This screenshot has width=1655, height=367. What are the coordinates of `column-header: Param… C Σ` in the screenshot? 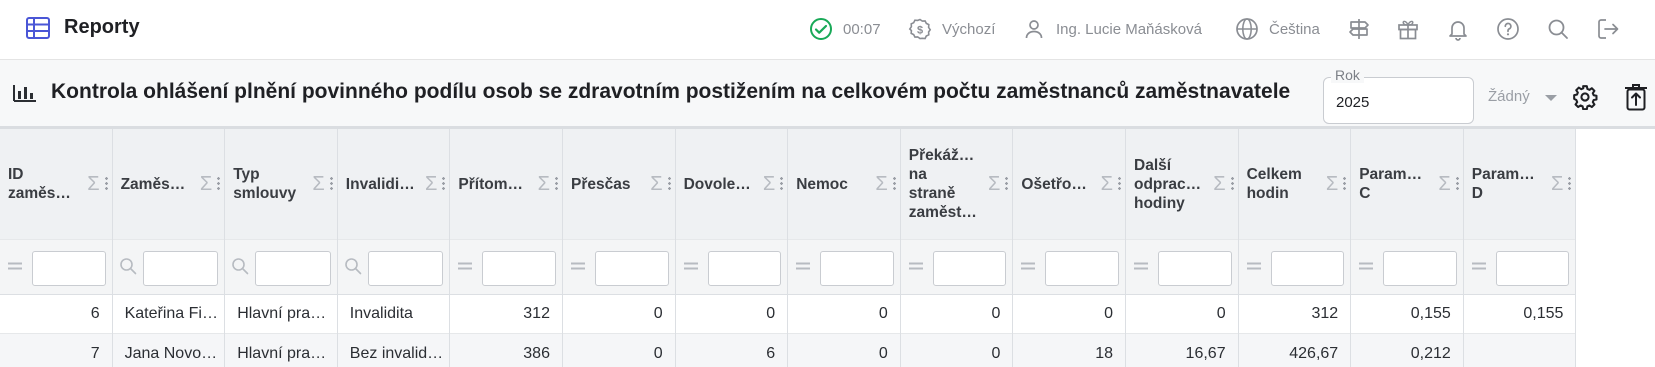 It's located at (1407, 184).